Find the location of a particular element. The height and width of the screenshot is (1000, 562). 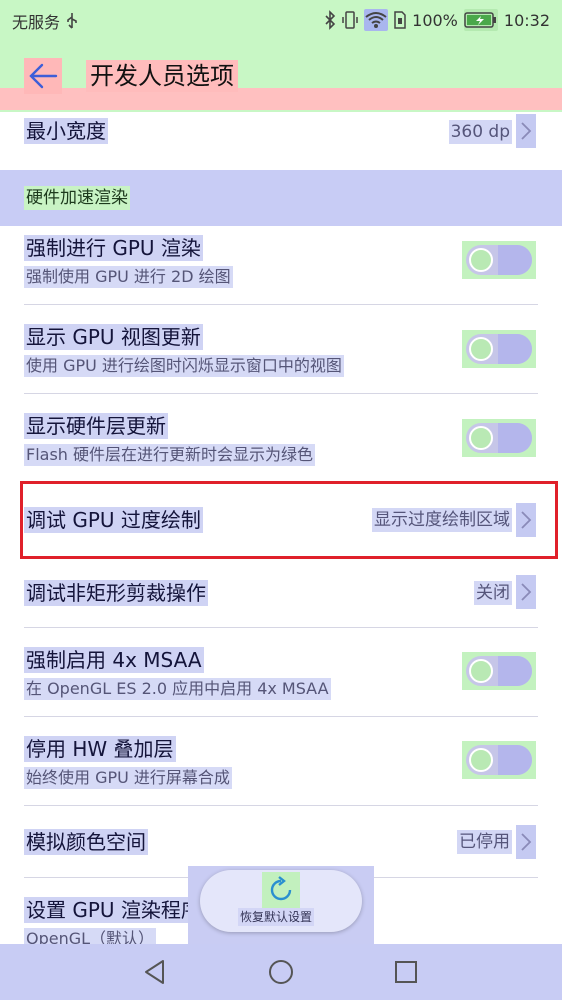

back-button is located at coordinates (43, 76).